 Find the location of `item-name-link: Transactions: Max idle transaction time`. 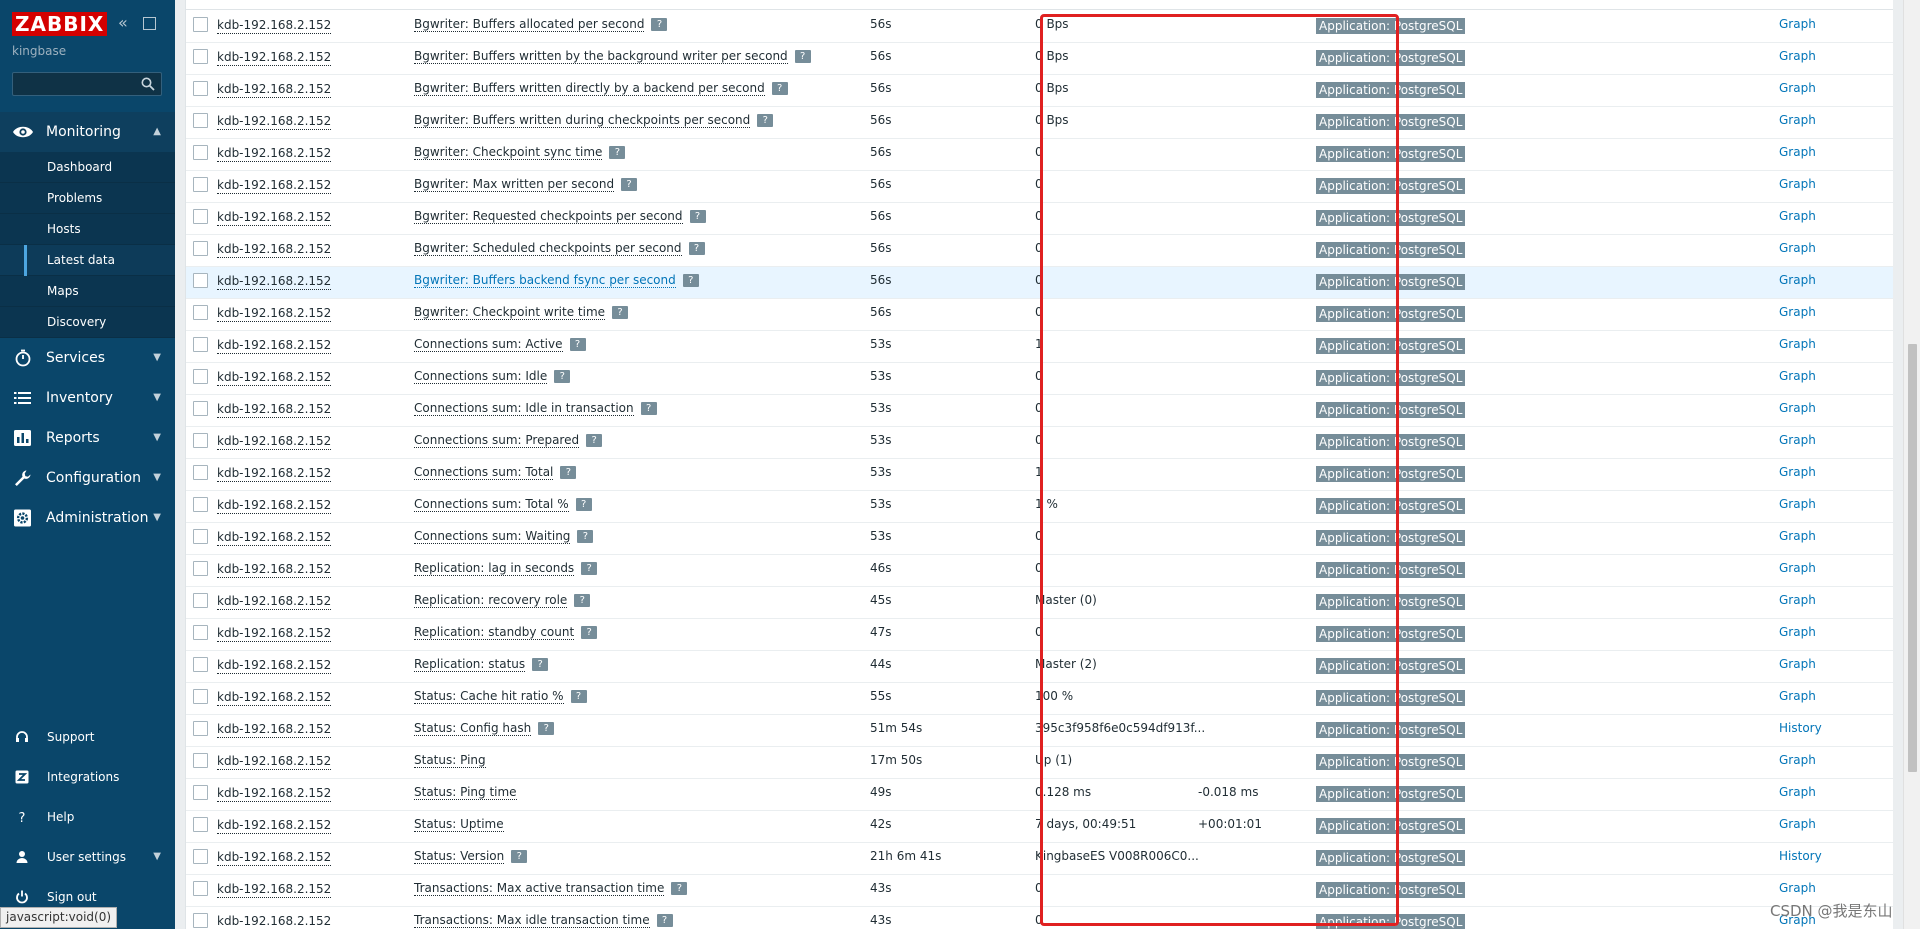

item-name-link: Transactions: Max idle transaction time is located at coordinates (532, 920).